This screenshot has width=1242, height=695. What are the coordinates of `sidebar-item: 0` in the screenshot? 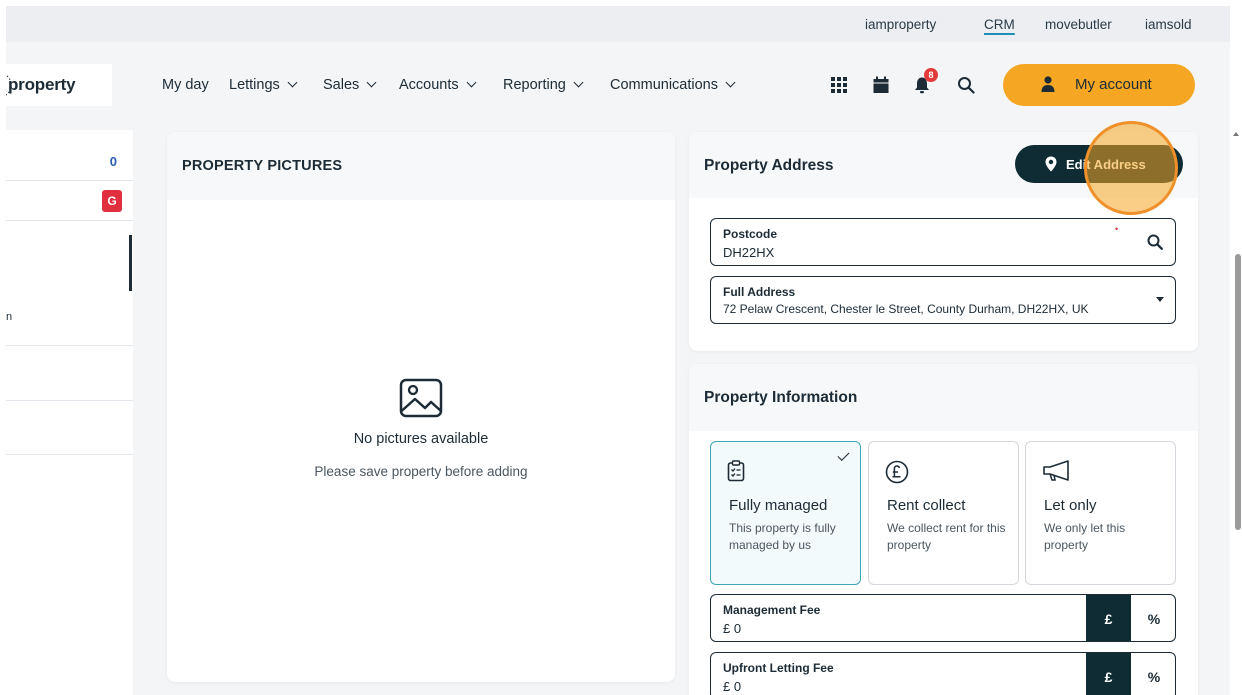 It's located at (69, 155).